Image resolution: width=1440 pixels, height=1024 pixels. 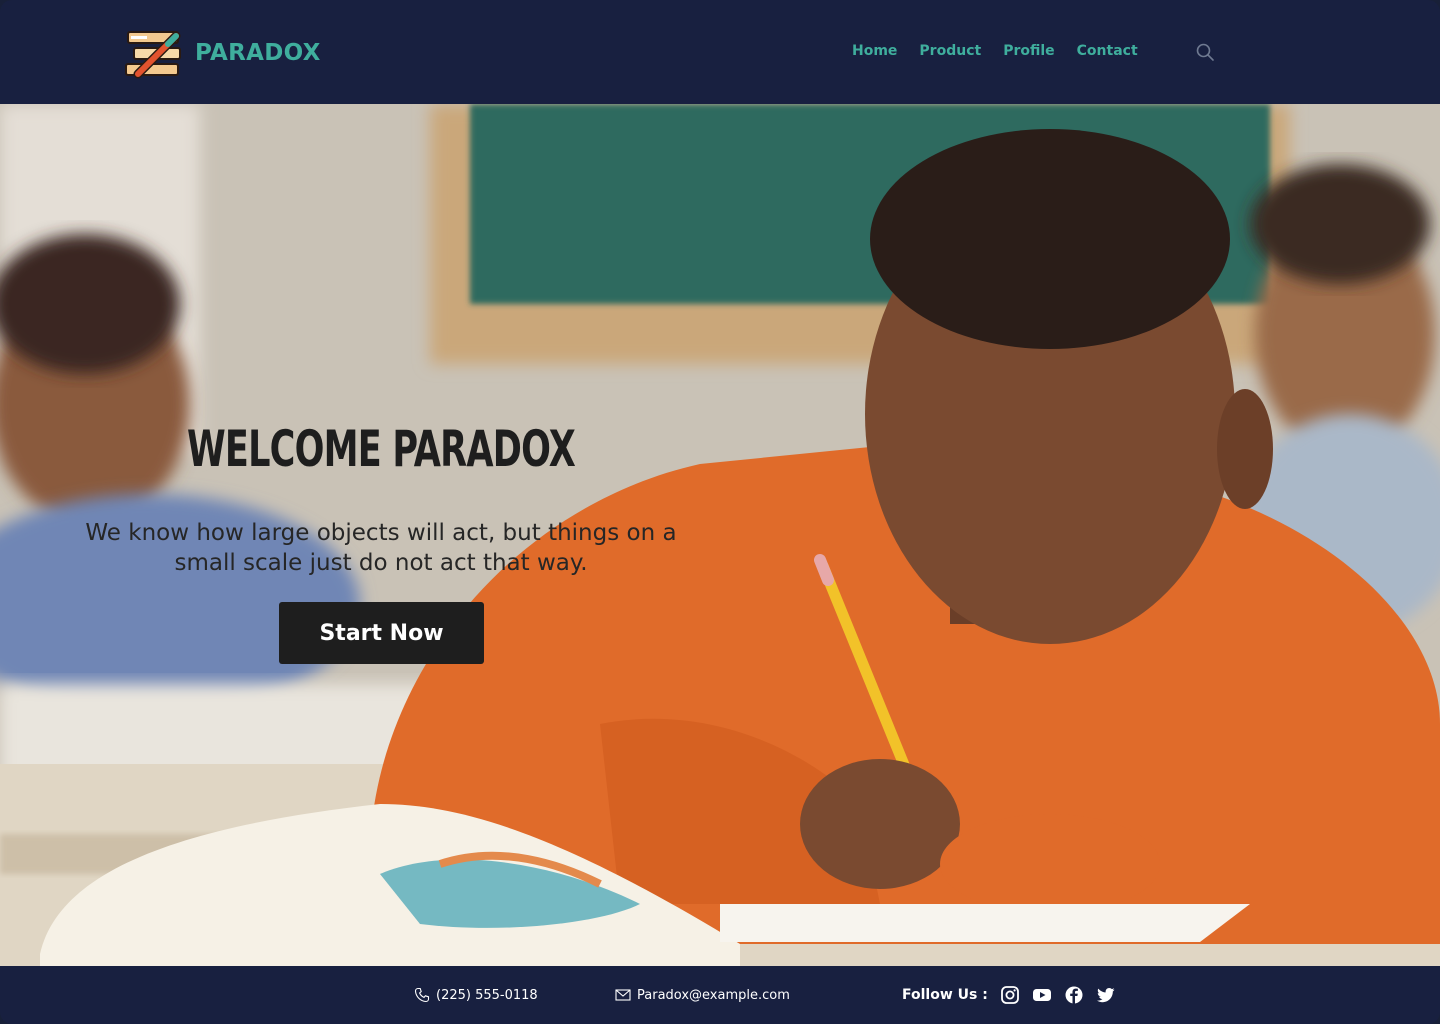 What do you see at coordinates (258, 53) in the screenshot?
I see `brand-name: PARADOX` at bounding box center [258, 53].